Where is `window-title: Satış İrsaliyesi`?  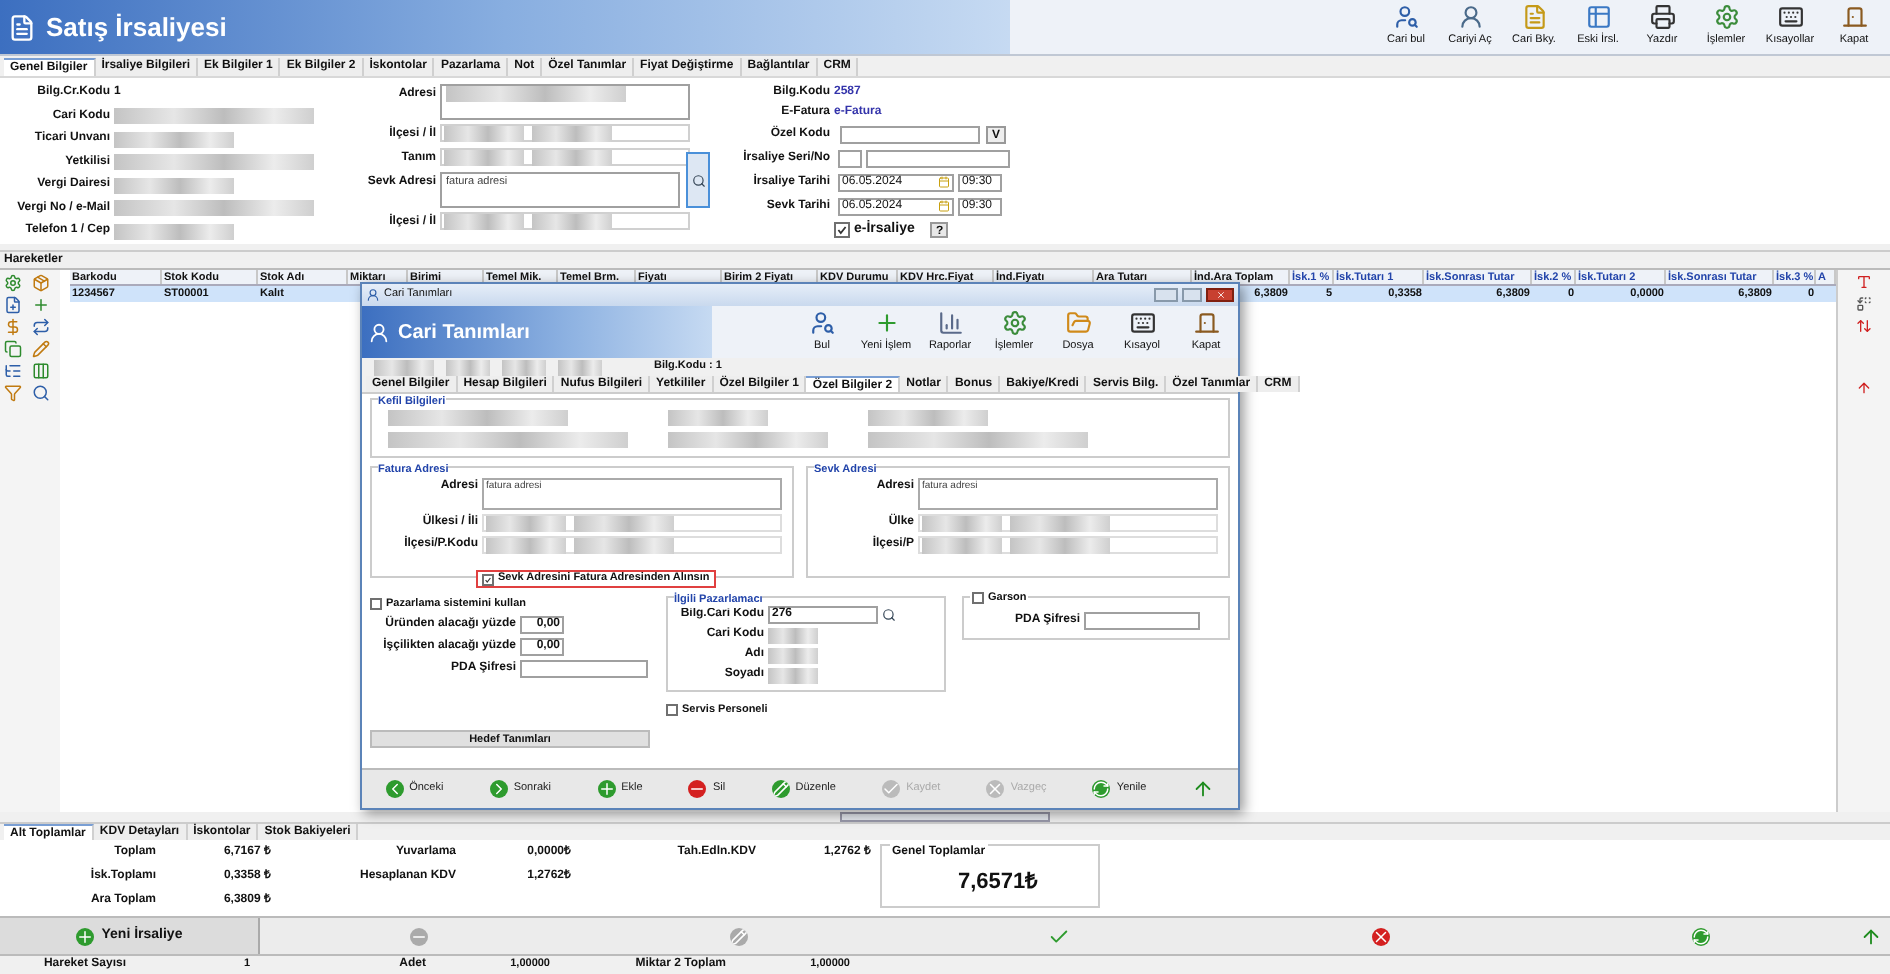 window-title: Satış İrsaliyesi is located at coordinates (136, 27).